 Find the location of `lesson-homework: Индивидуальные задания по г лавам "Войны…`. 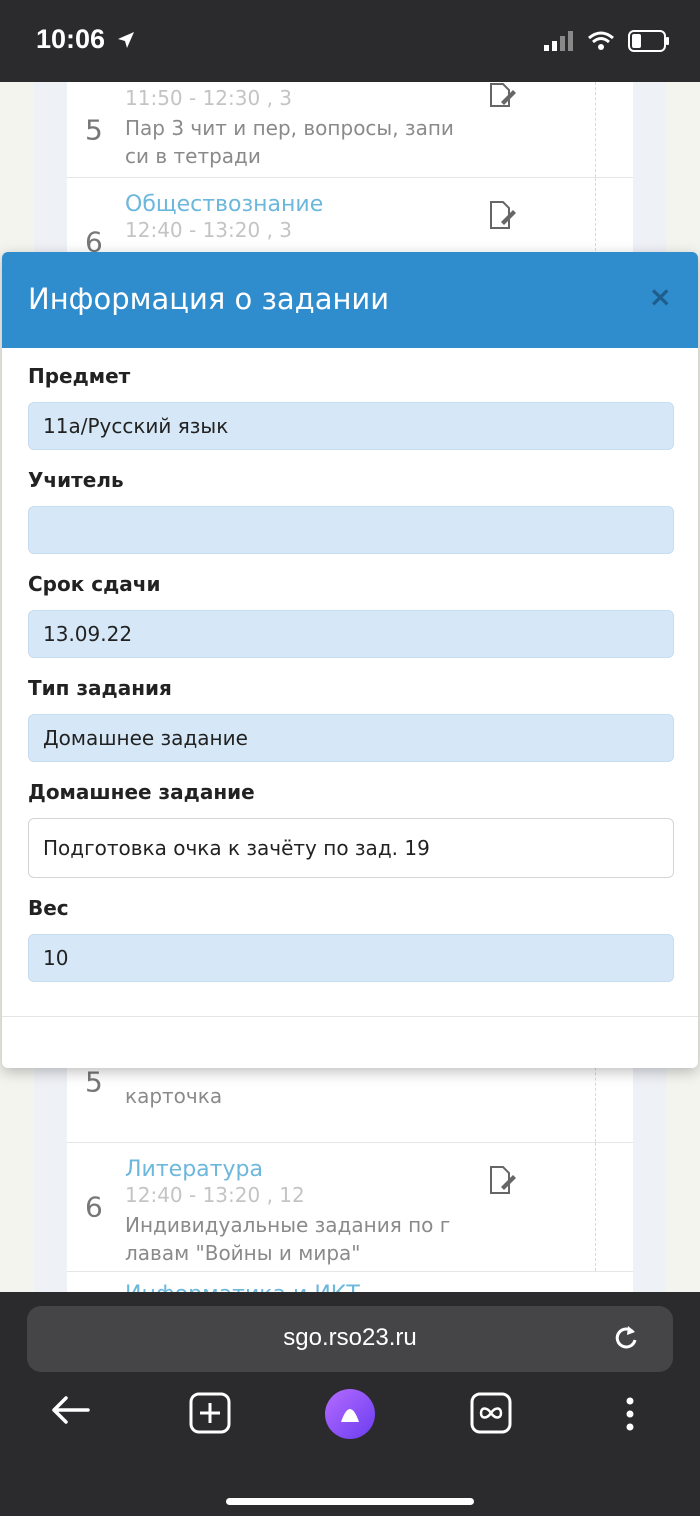

lesson-homework: Индивидуальные задания по г лавам "Войны… is located at coordinates (288, 1239).